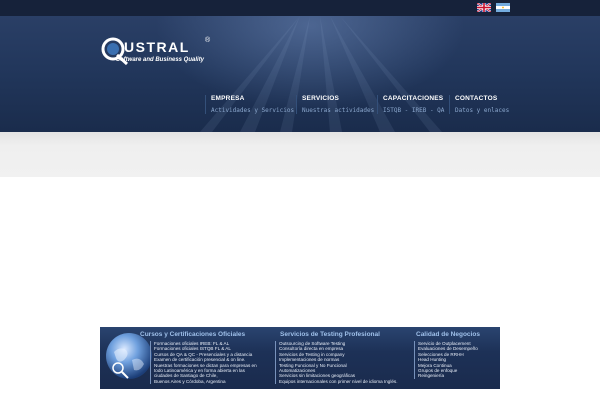 This screenshot has width=600, height=400. What do you see at coordinates (157, 47) in the screenshot?
I see `logo-text: USTRAL` at bounding box center [157, 47].